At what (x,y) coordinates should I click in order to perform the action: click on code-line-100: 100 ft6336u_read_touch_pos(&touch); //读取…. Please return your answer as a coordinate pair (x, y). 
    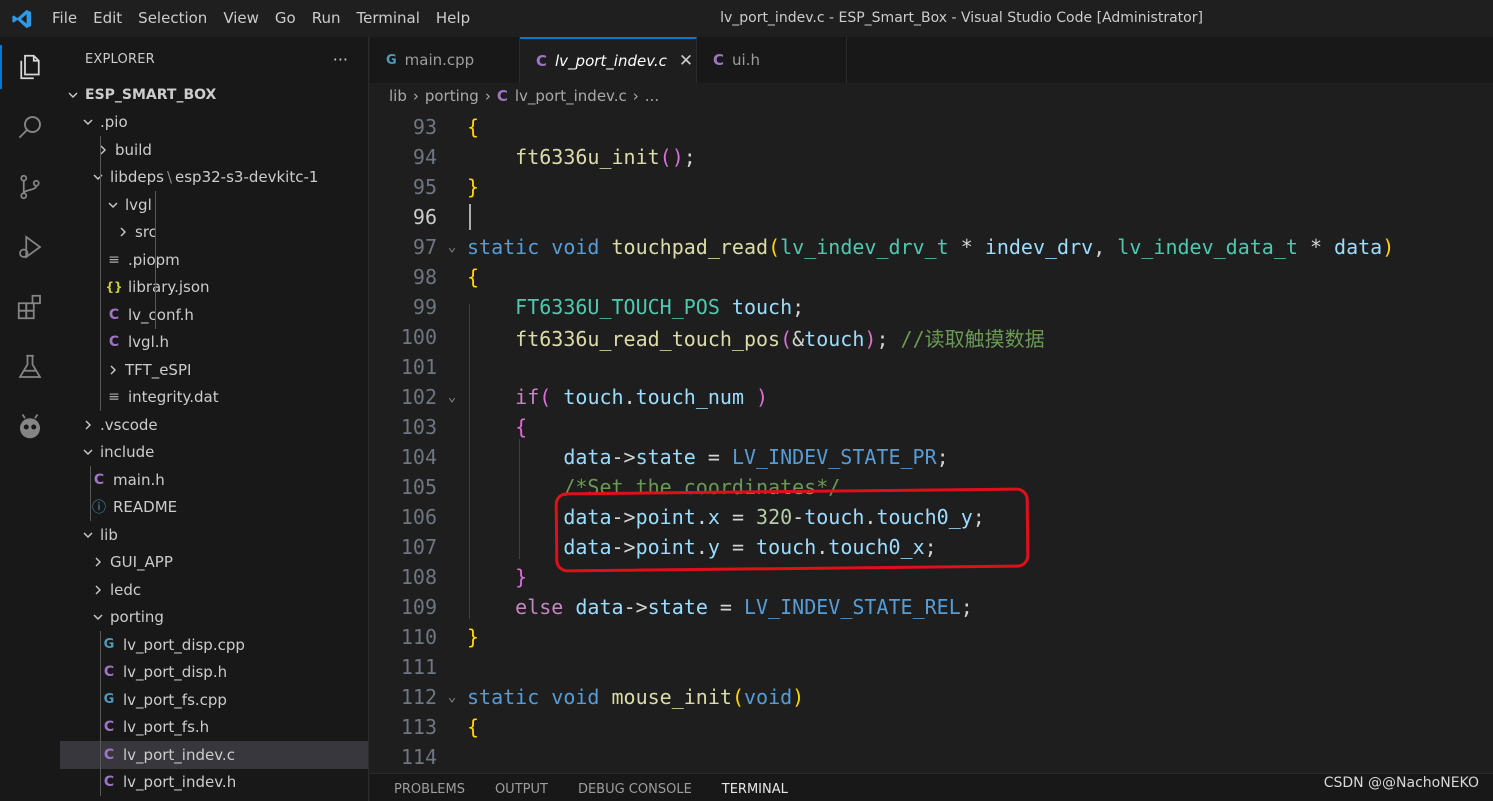
    Looking at the image, I should click on (931, 337).